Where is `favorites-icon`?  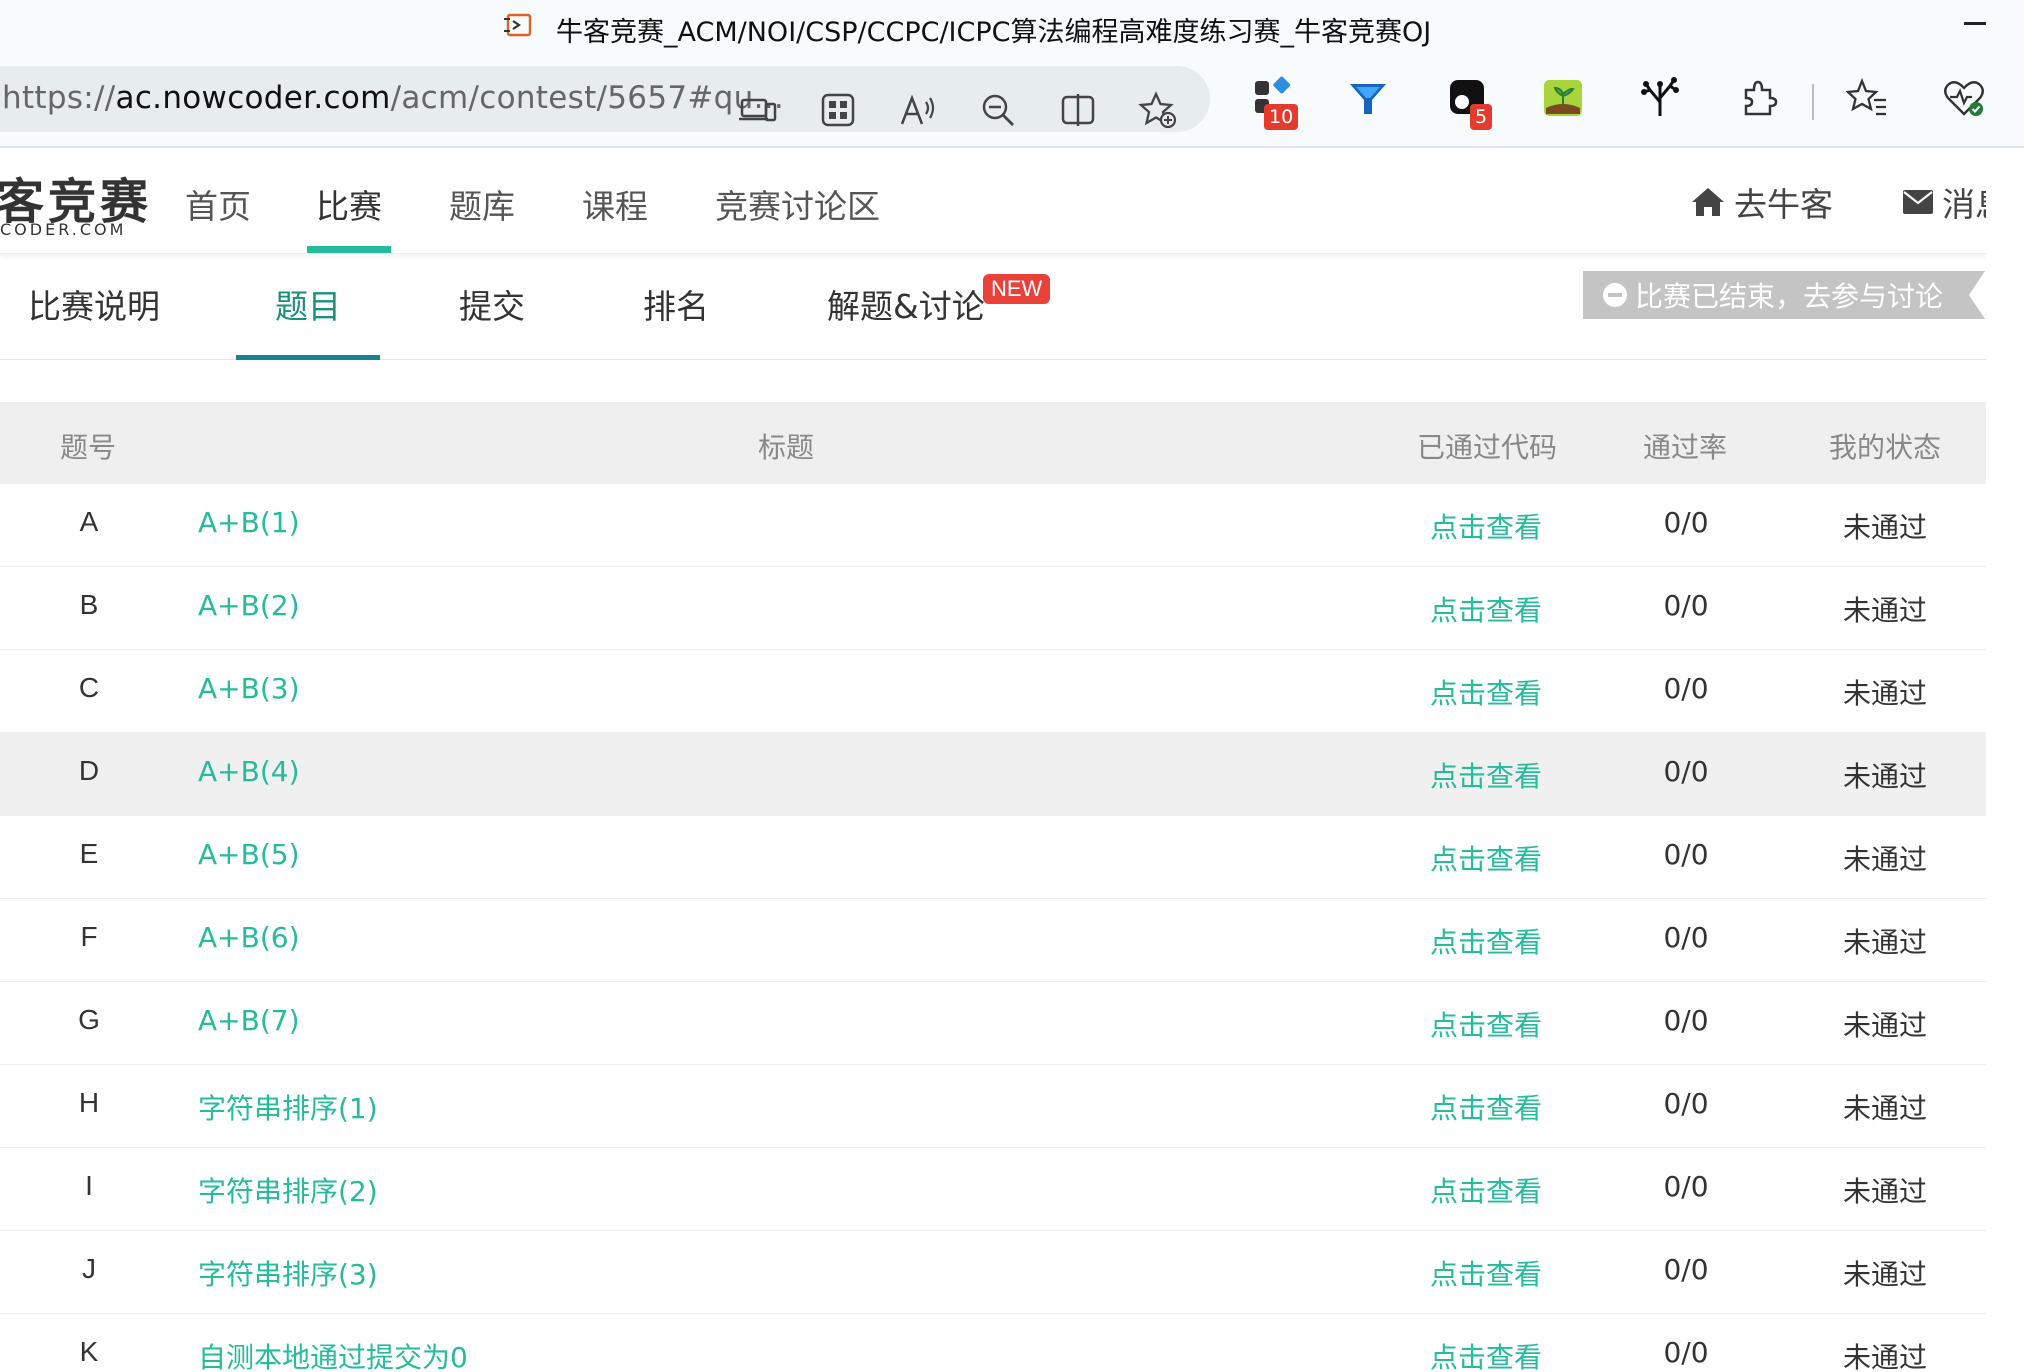
favorites-icon is located at coordinates (1868, 98).